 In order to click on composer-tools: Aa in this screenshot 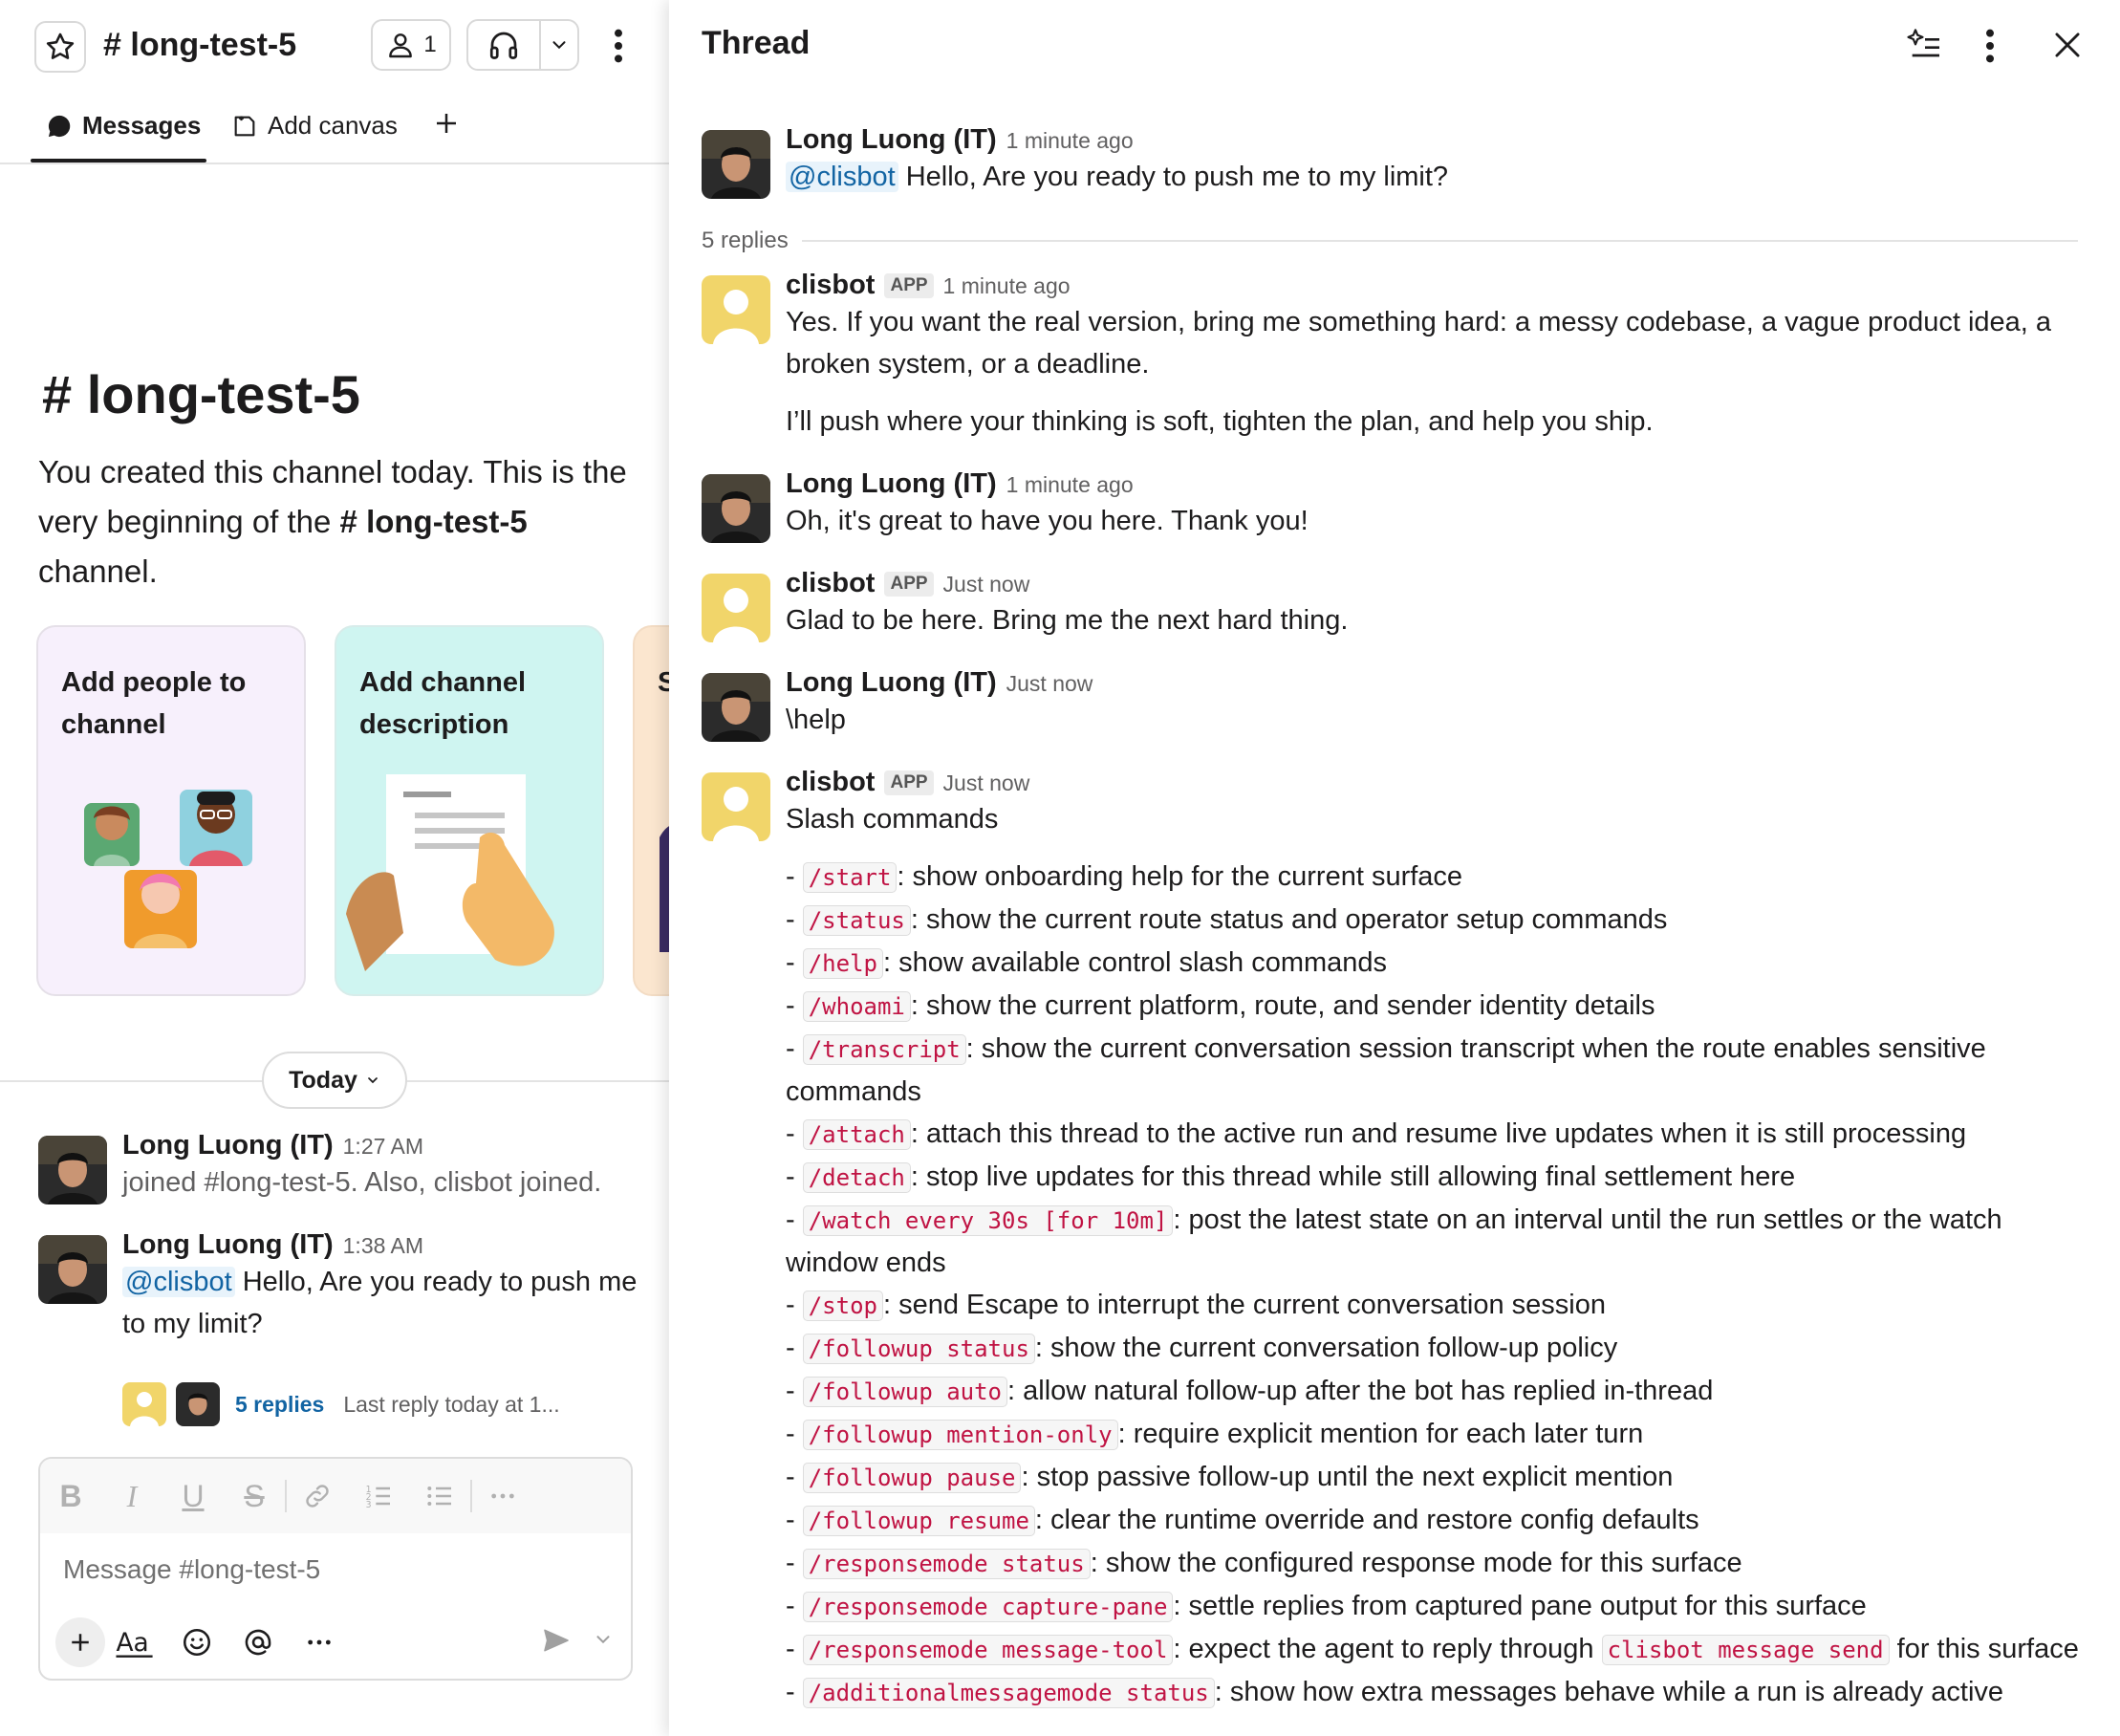, I will do `click(337, 1642)`.